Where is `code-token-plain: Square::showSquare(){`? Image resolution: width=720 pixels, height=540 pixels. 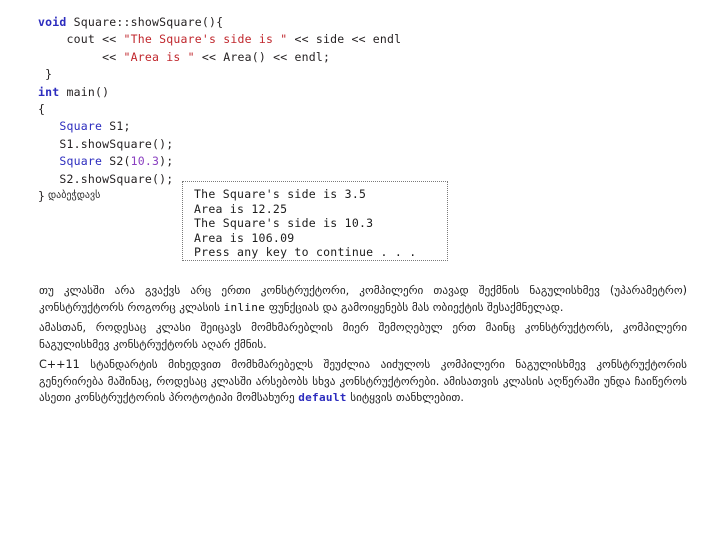
code-token-plain: Square::showSquare(){ is located at coordinates (145, 22).